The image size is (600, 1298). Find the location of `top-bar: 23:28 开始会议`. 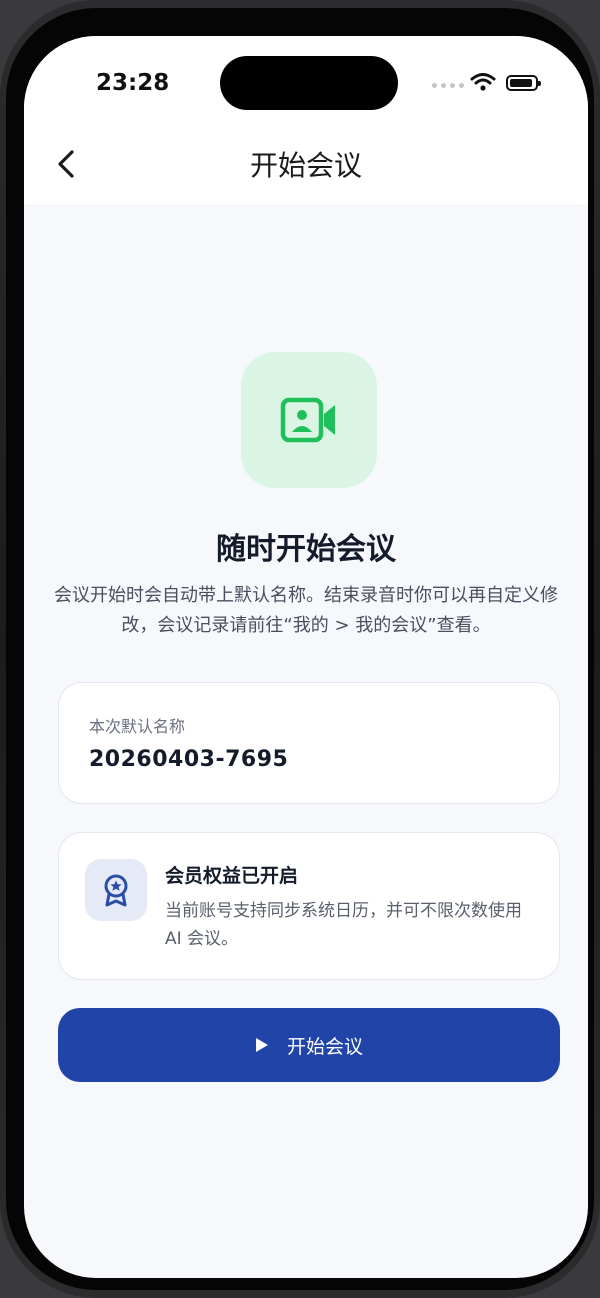

top-bar: 23:28 开始会议 is located at coordinates (306, 120).